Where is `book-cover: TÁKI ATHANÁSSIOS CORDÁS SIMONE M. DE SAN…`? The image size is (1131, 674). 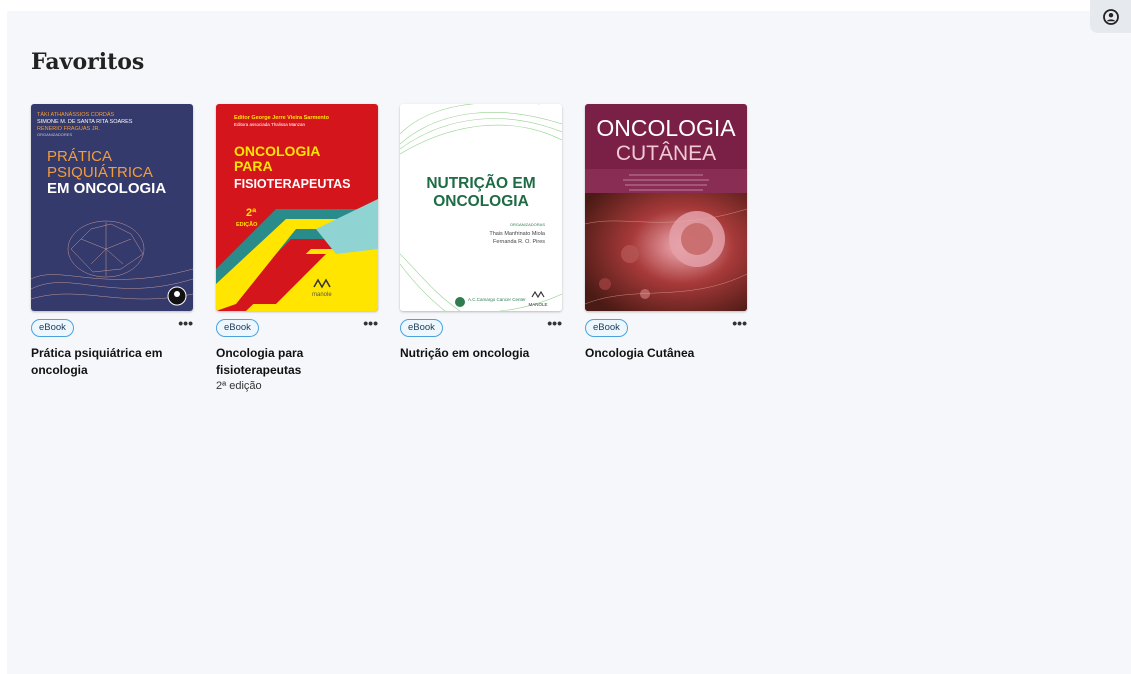 book-cover: TÁKI ATHANÁSSIOS CORDÁS SIMONE M. DE SAN… is located at coordinates (112, 207).